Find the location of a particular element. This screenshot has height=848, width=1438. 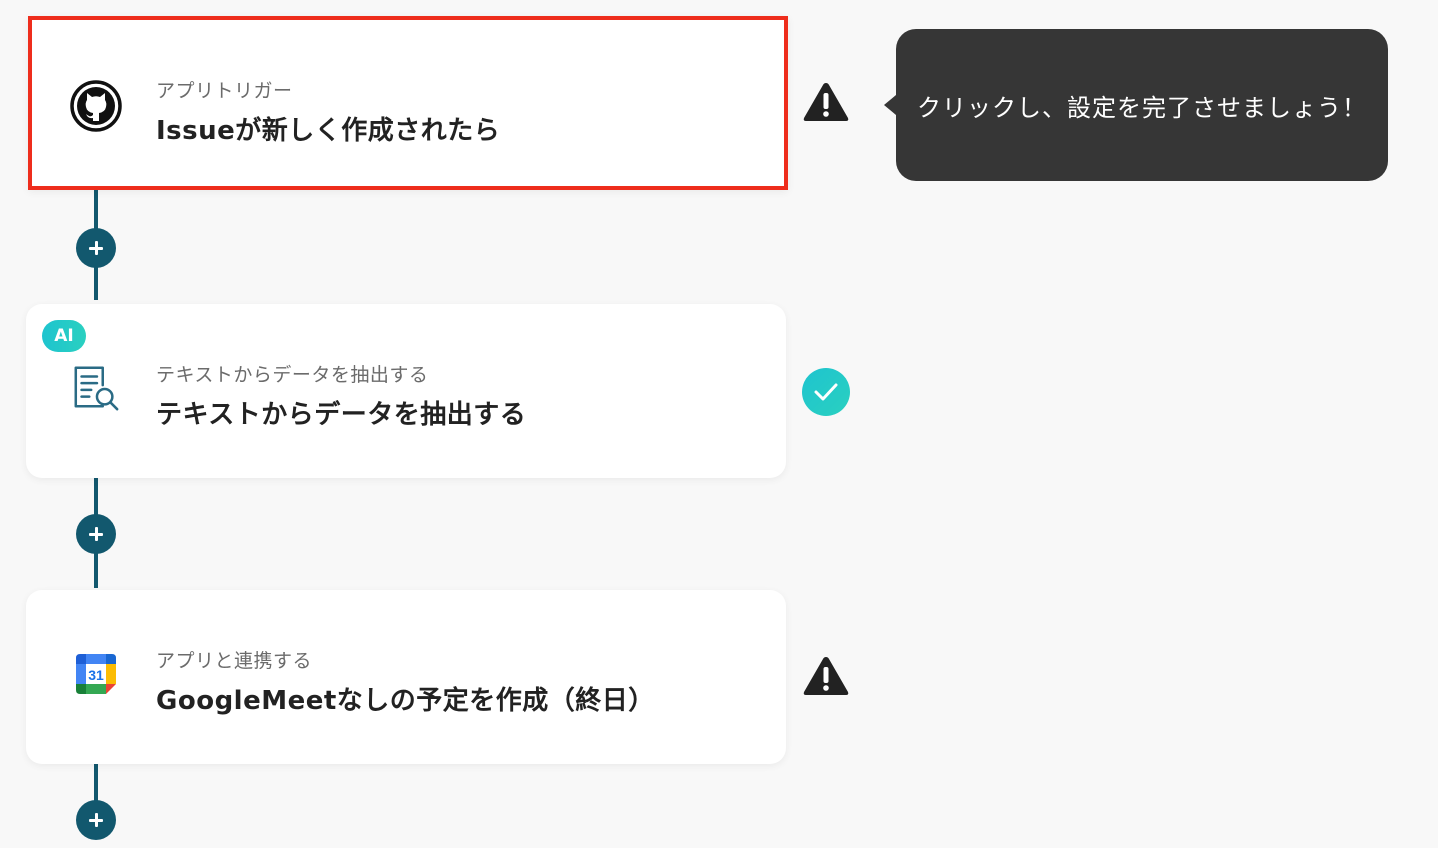

check-complete-icon is located at coordinates (826, 392).